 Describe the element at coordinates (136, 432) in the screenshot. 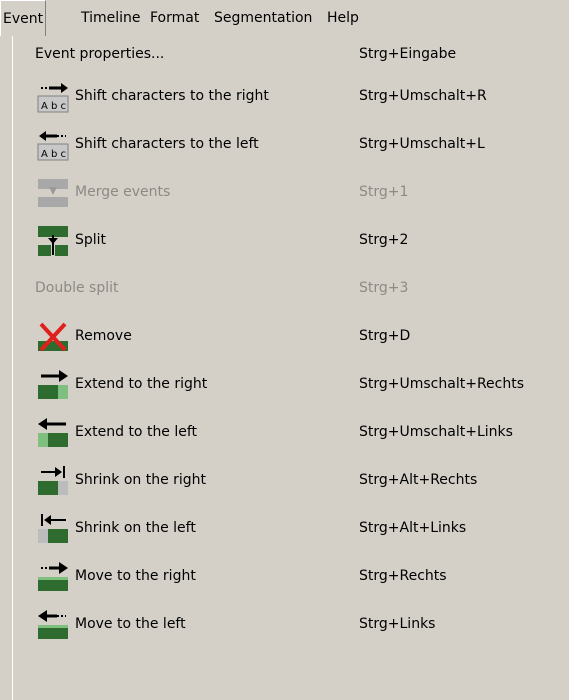

I see `menu-item-label: Extend to the left` at that location.